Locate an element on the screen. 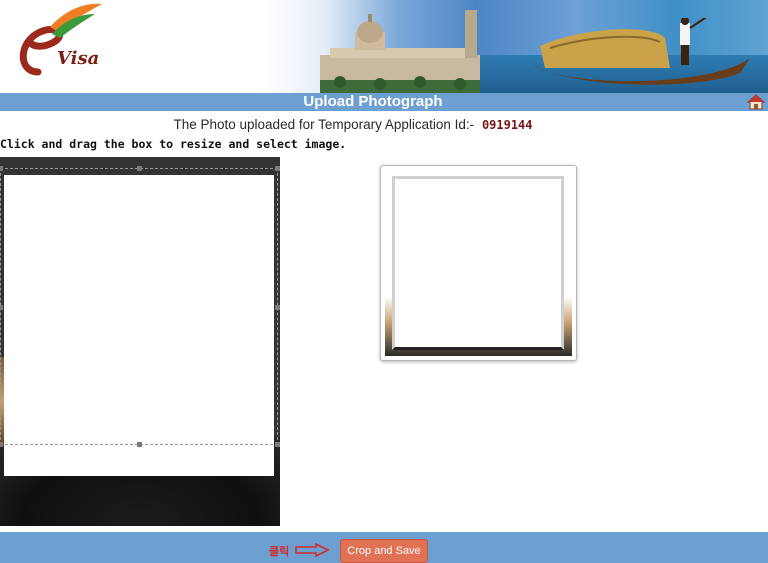 The width and height of the screenshot is (768, 563). resize-handle-nw is located at coordinates (1, 168).